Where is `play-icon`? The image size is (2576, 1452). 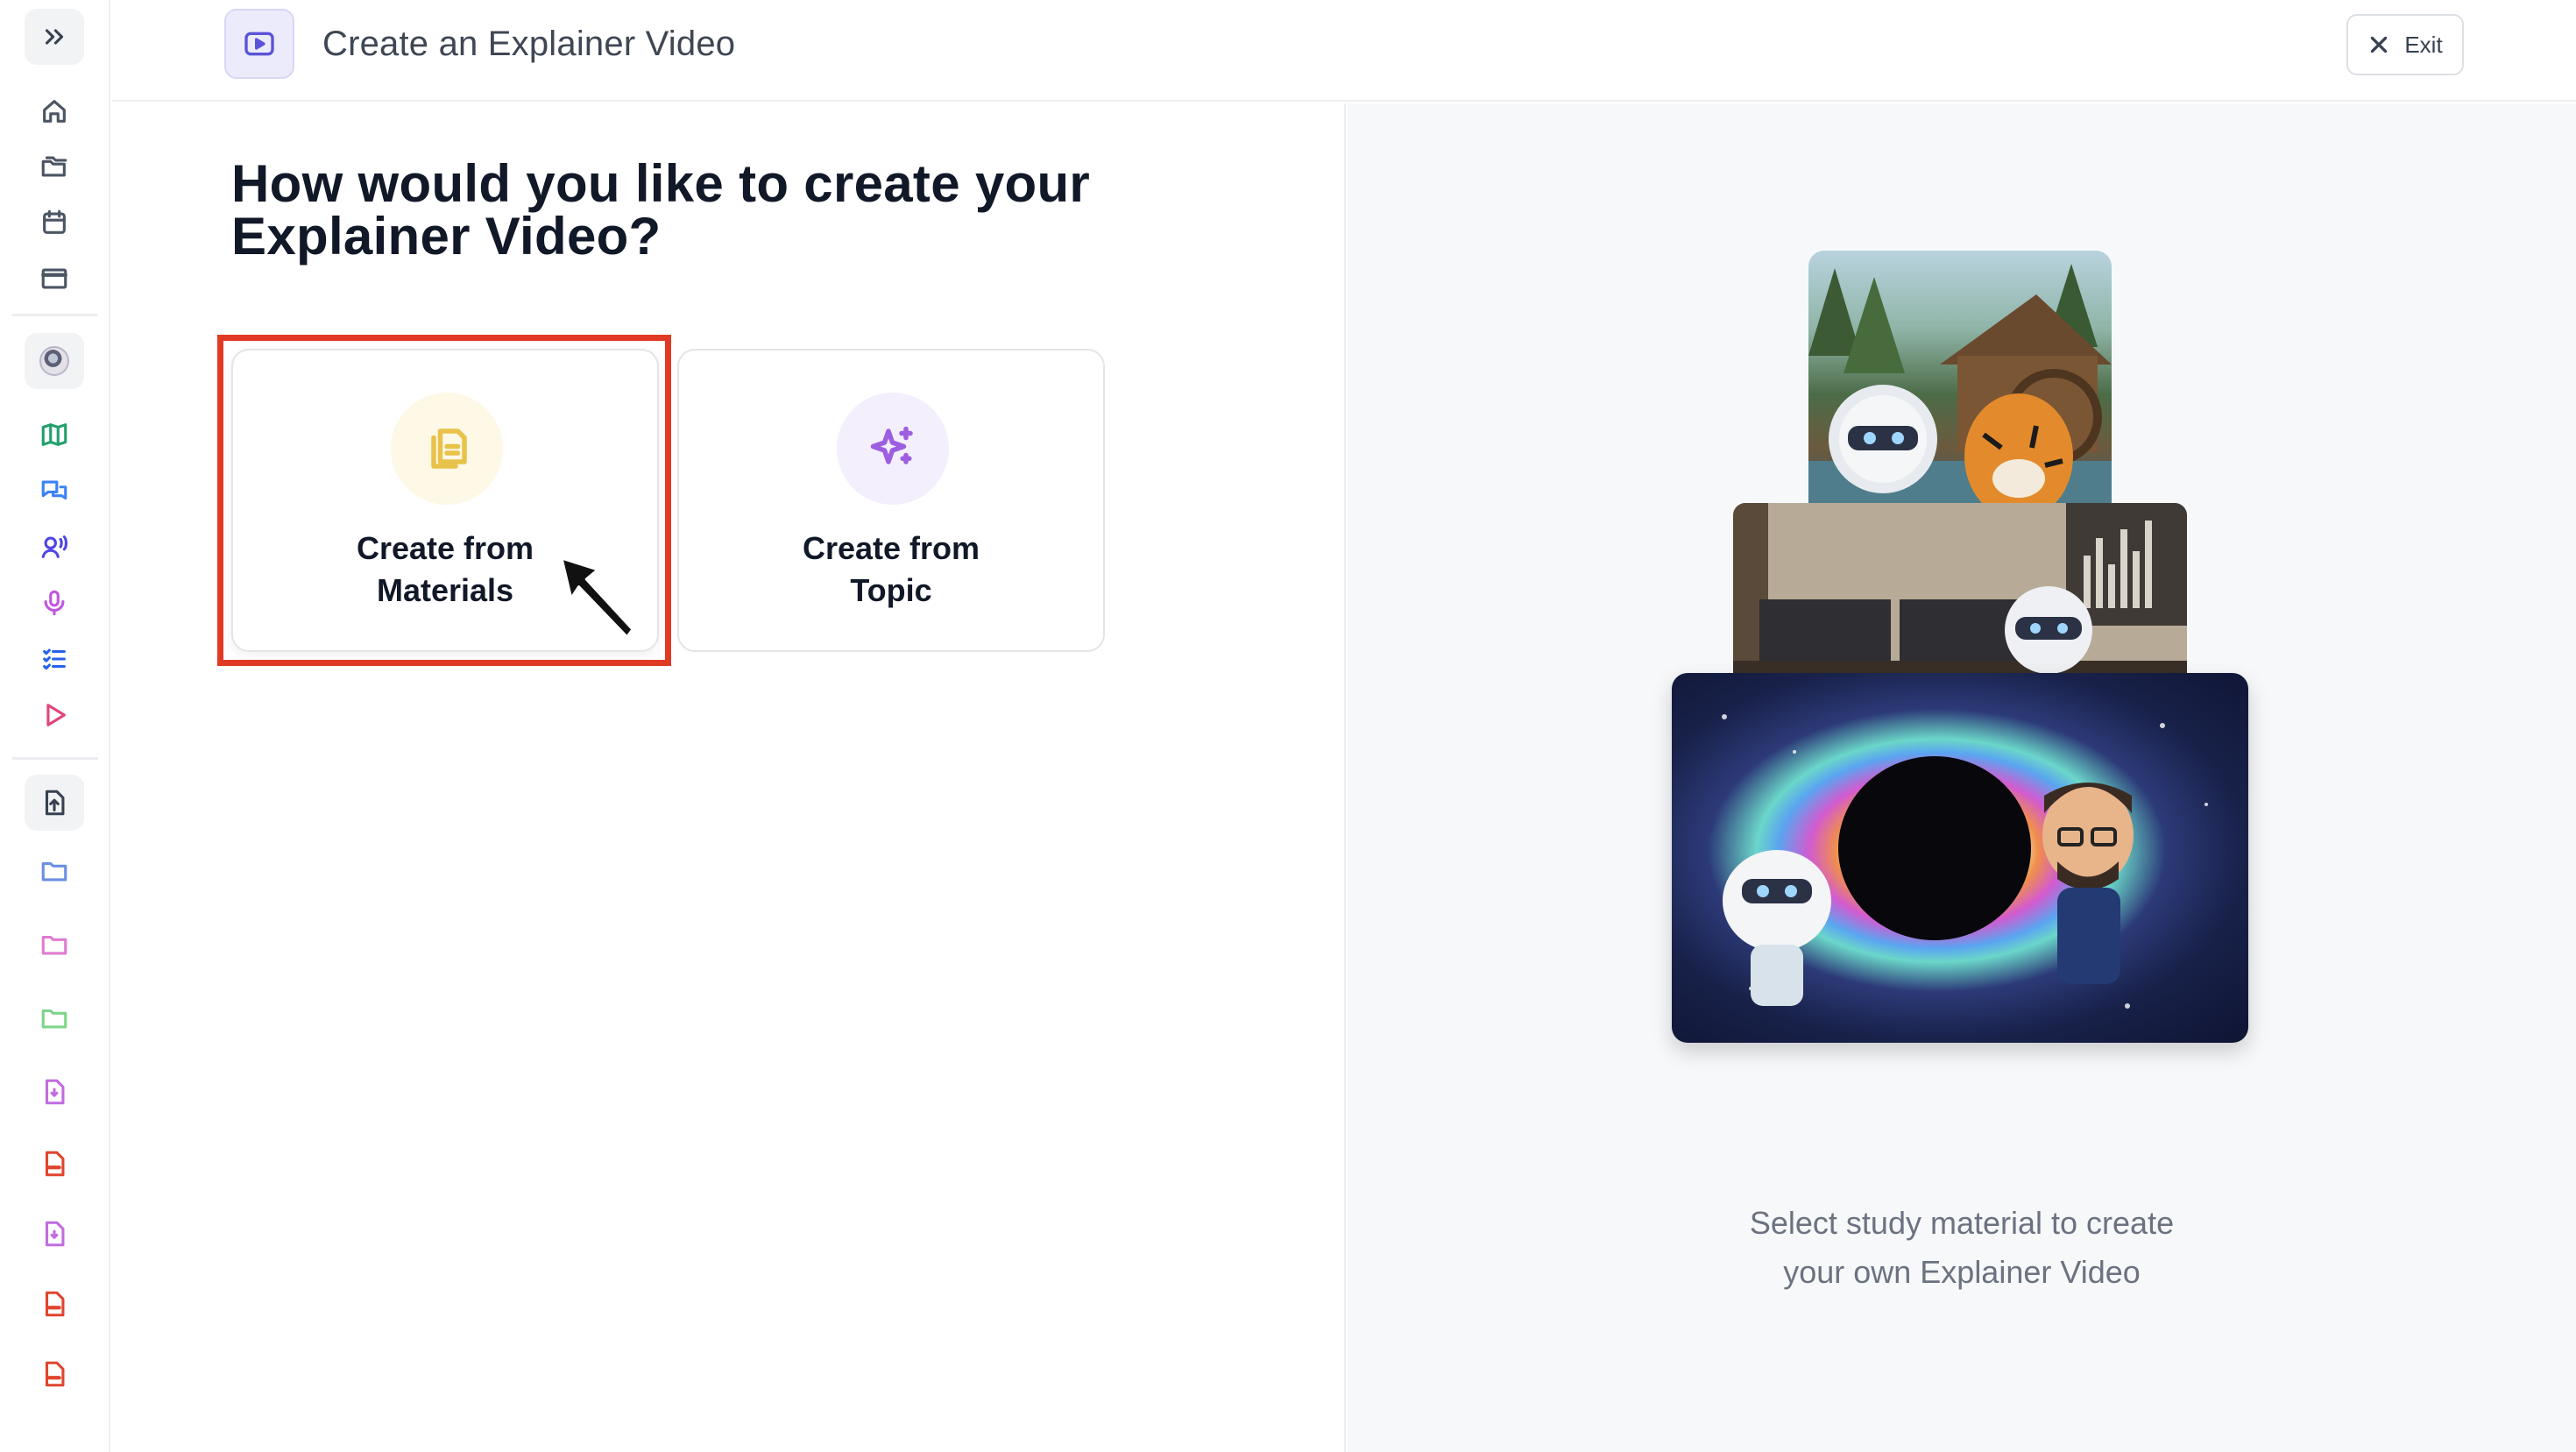
play-icon is located at coordinates (56, 715).